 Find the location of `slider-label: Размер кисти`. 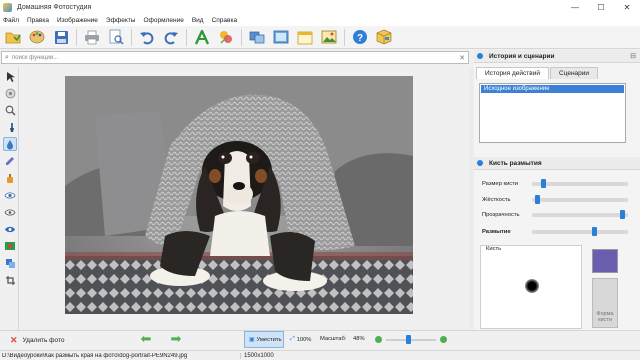

slider-label: Размер кисти is located at coordinates (500, 184).